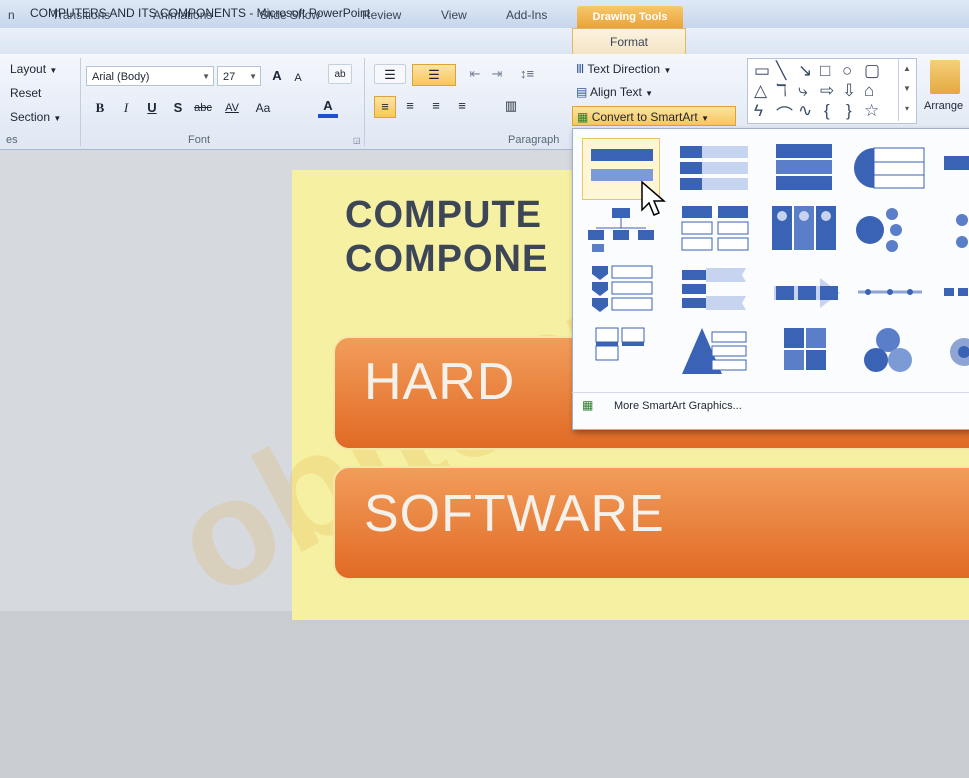 Image resolution: width=969 pixels, height=778 pixels. What do you see at coordinates (462, 106) in the screenshot?
I see `justify-button: ≡` at bounding box center [462, 106].